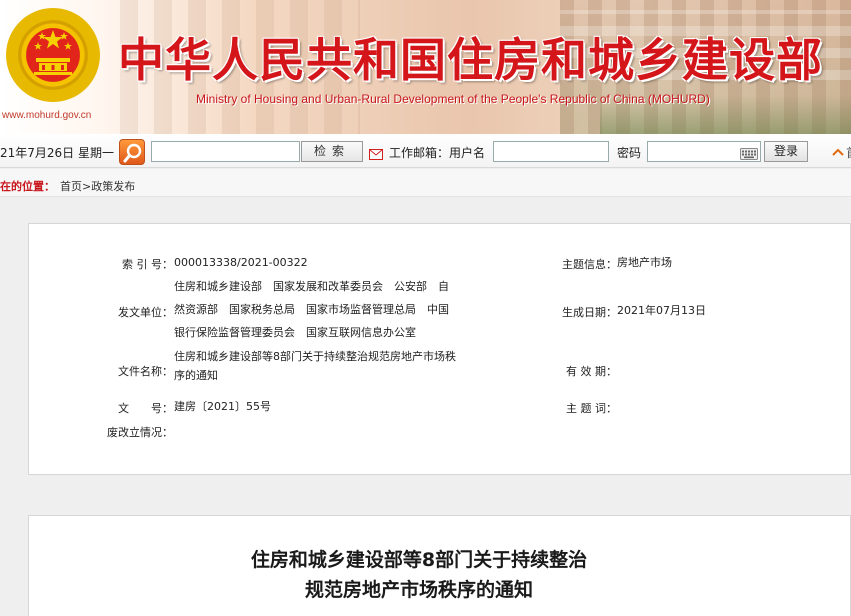  What do you see at coordinates (145, 371) in the screenshot?
I see `document-name-label: 文件名称：` at bounding box center [145, 371].